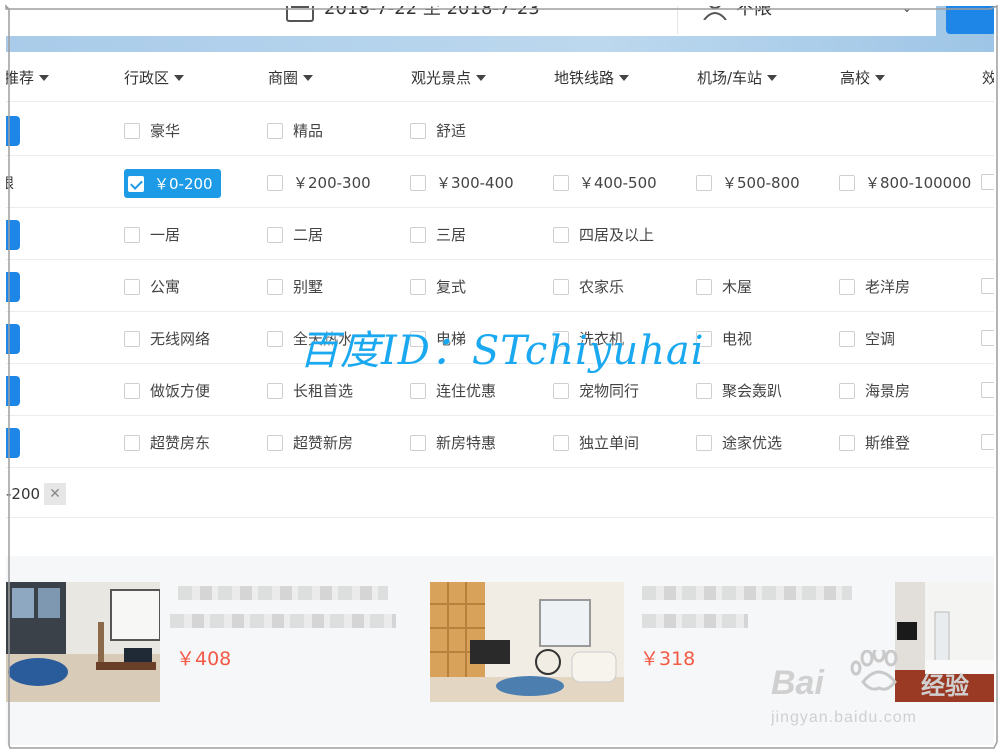 The width and height of the screenshot is (1000, 753). Describe the element at coordinates (874, 442) in the screenshot. I see `filter-option: 斯维登` at that location.